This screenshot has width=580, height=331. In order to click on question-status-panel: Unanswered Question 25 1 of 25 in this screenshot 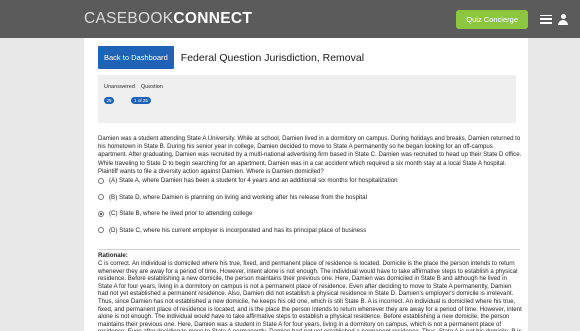, I will do `click(307, 99)`.